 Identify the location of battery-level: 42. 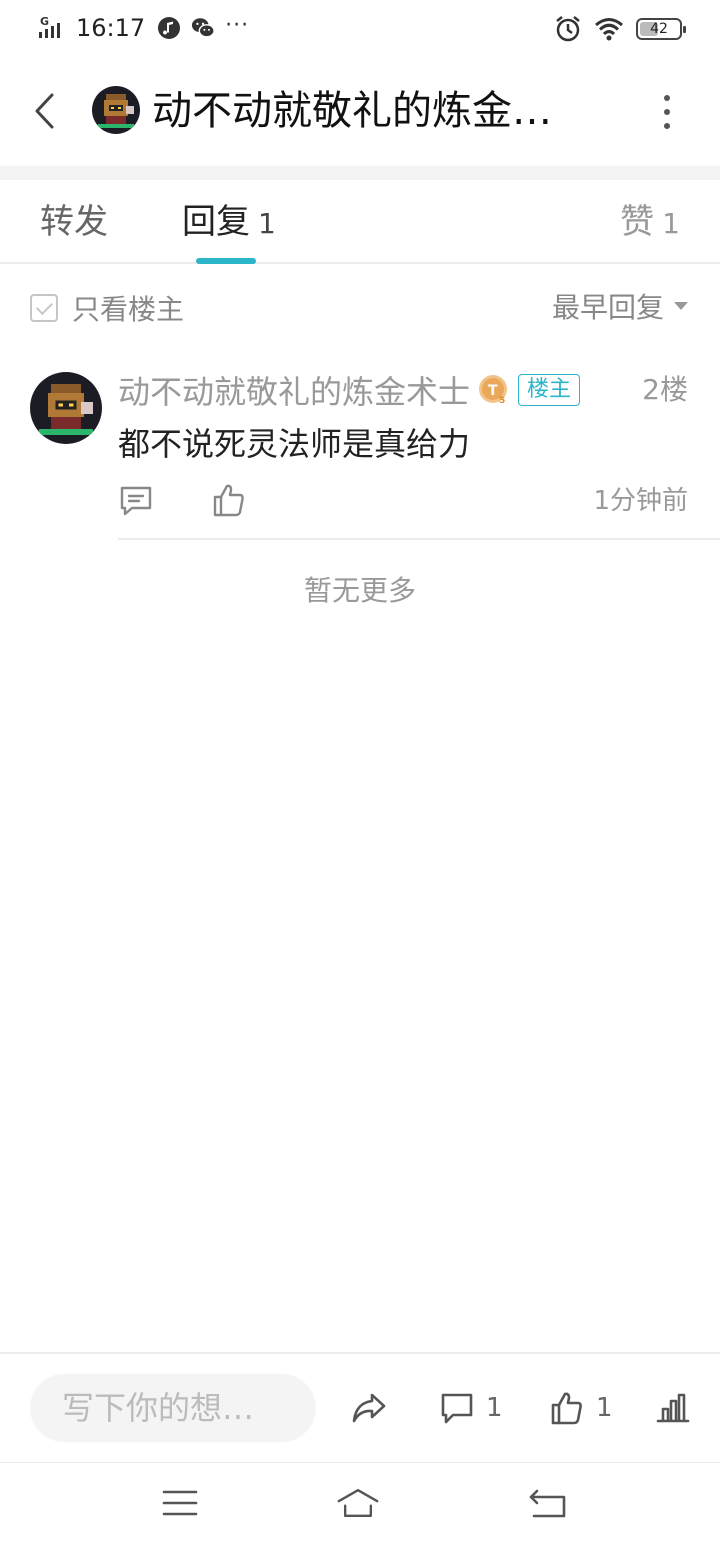
(659, 29).